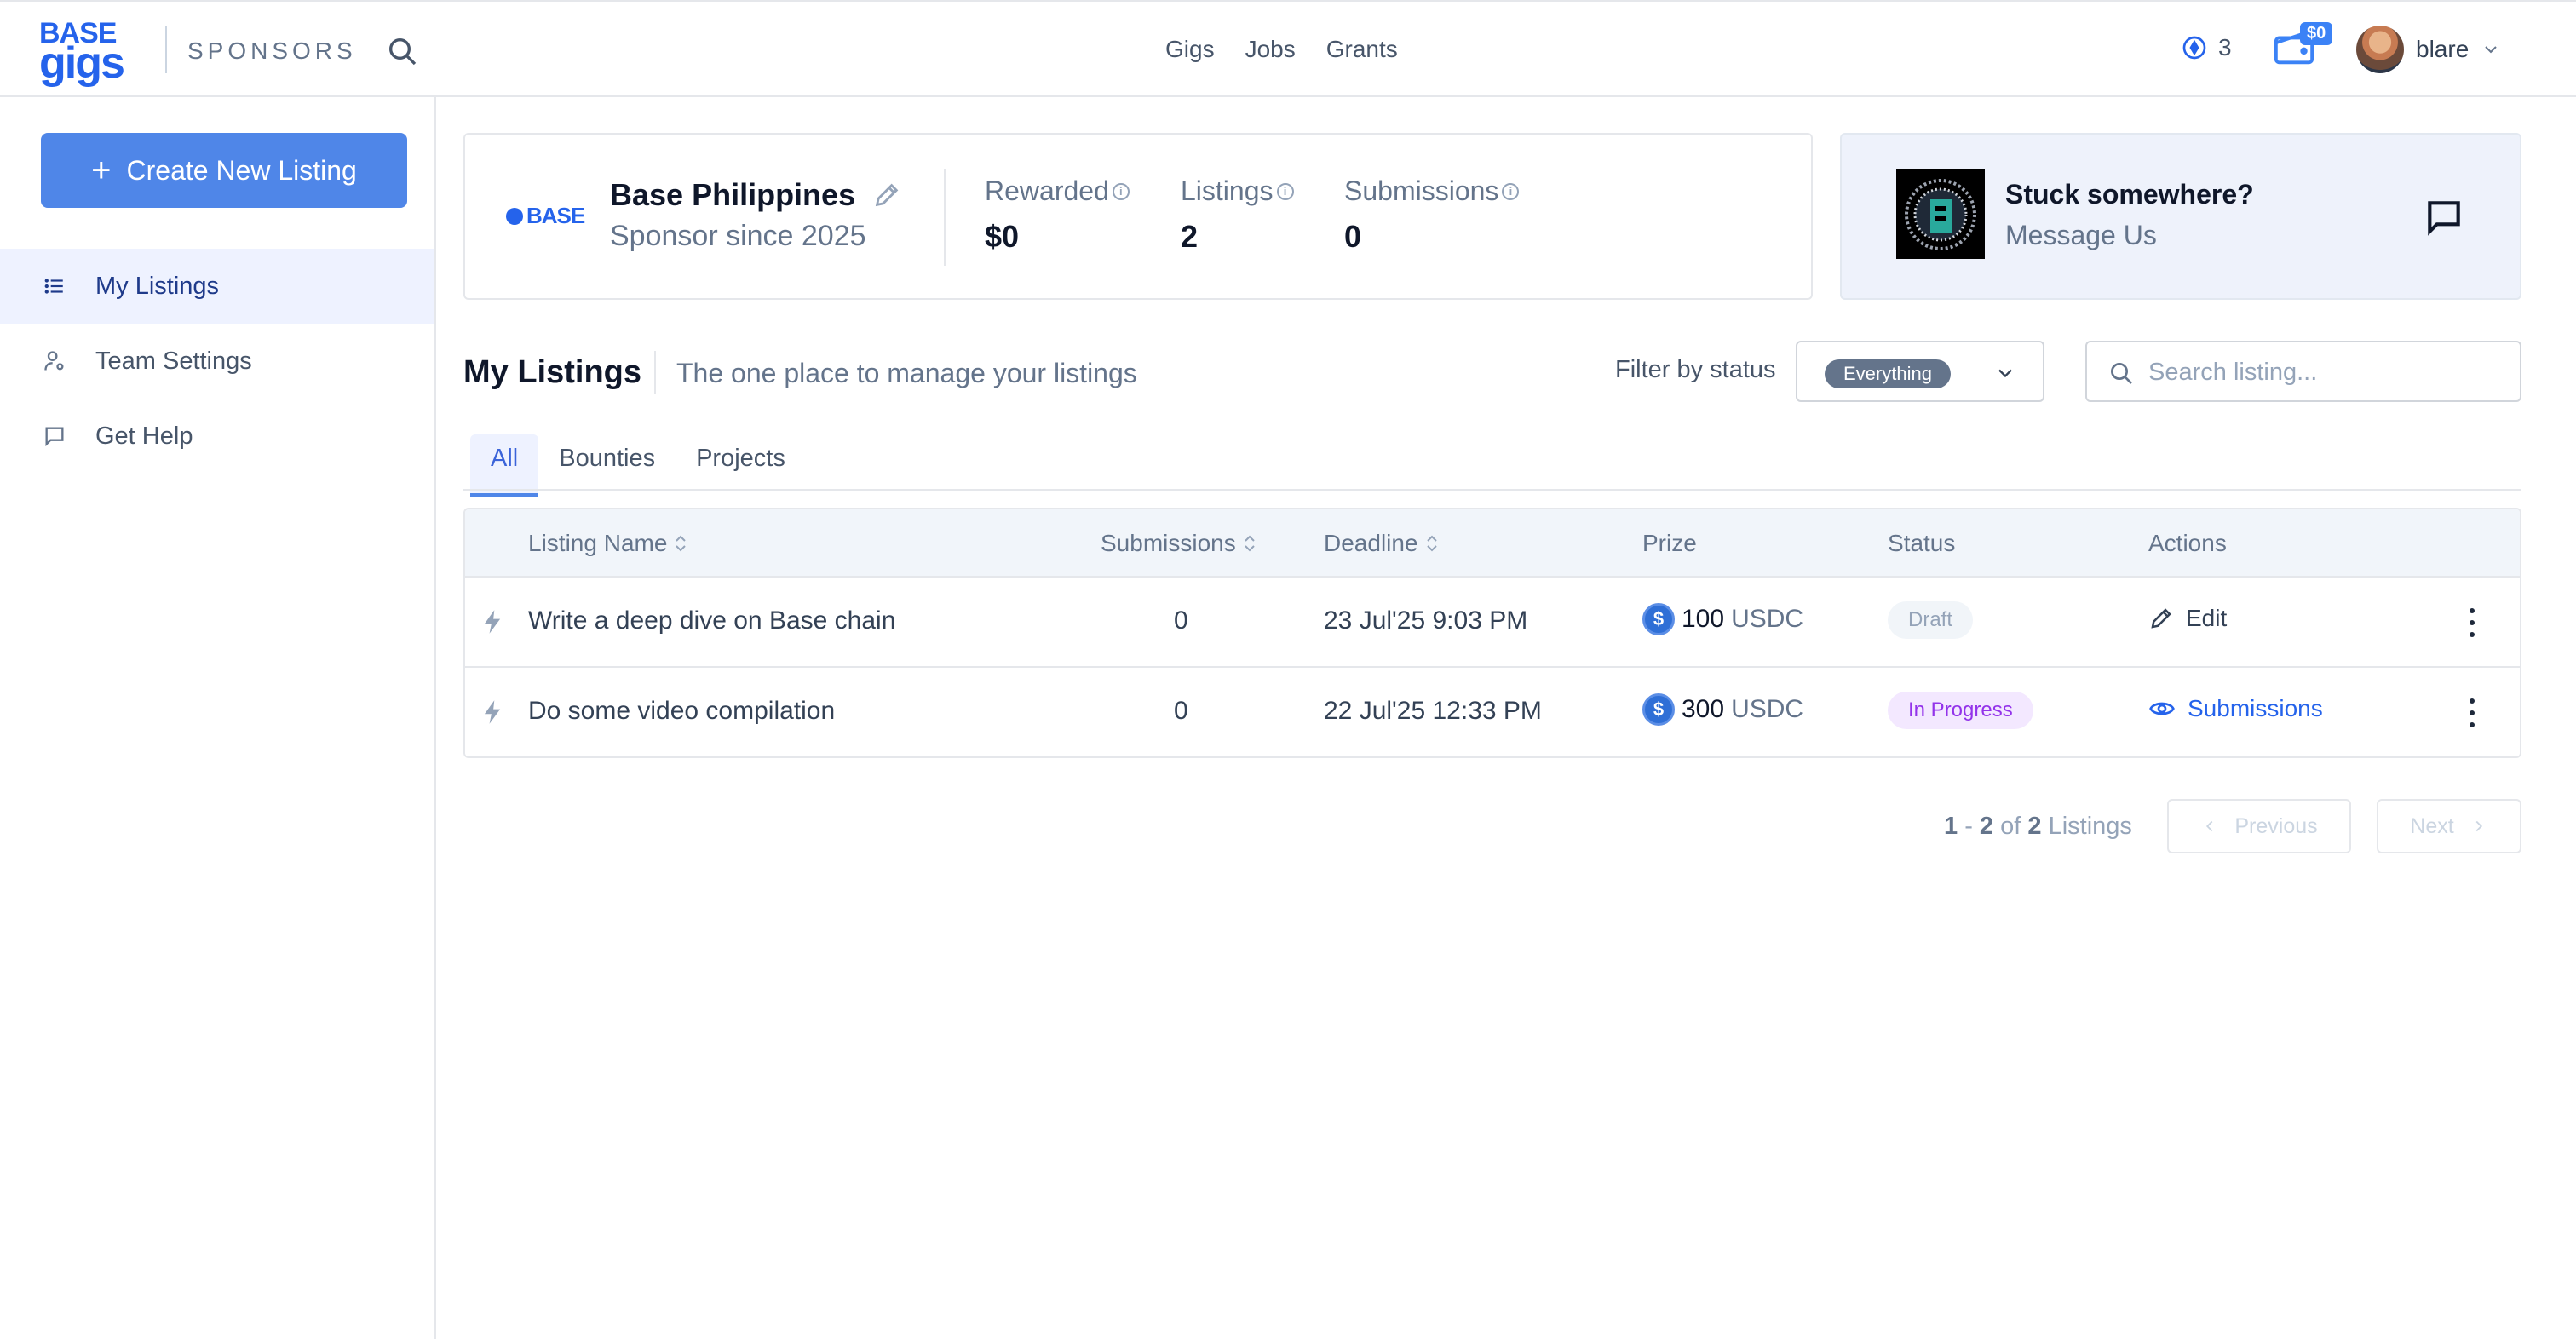  I want to click on help-card: Stuck somewhere? Message Us, so click(2180, 216).